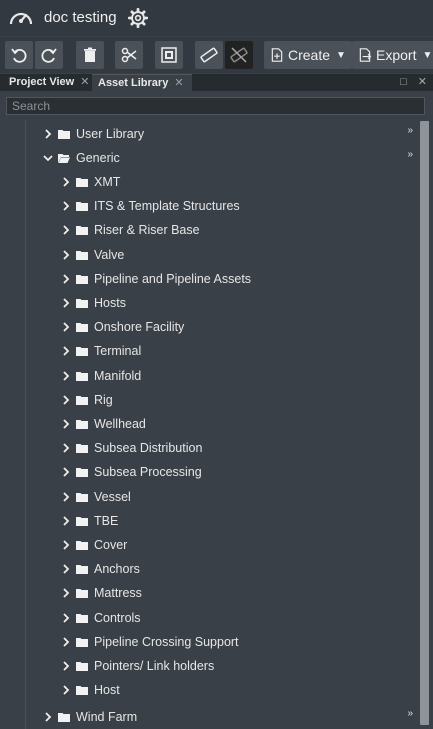  I want to click on undo-button, so click(19, 55).